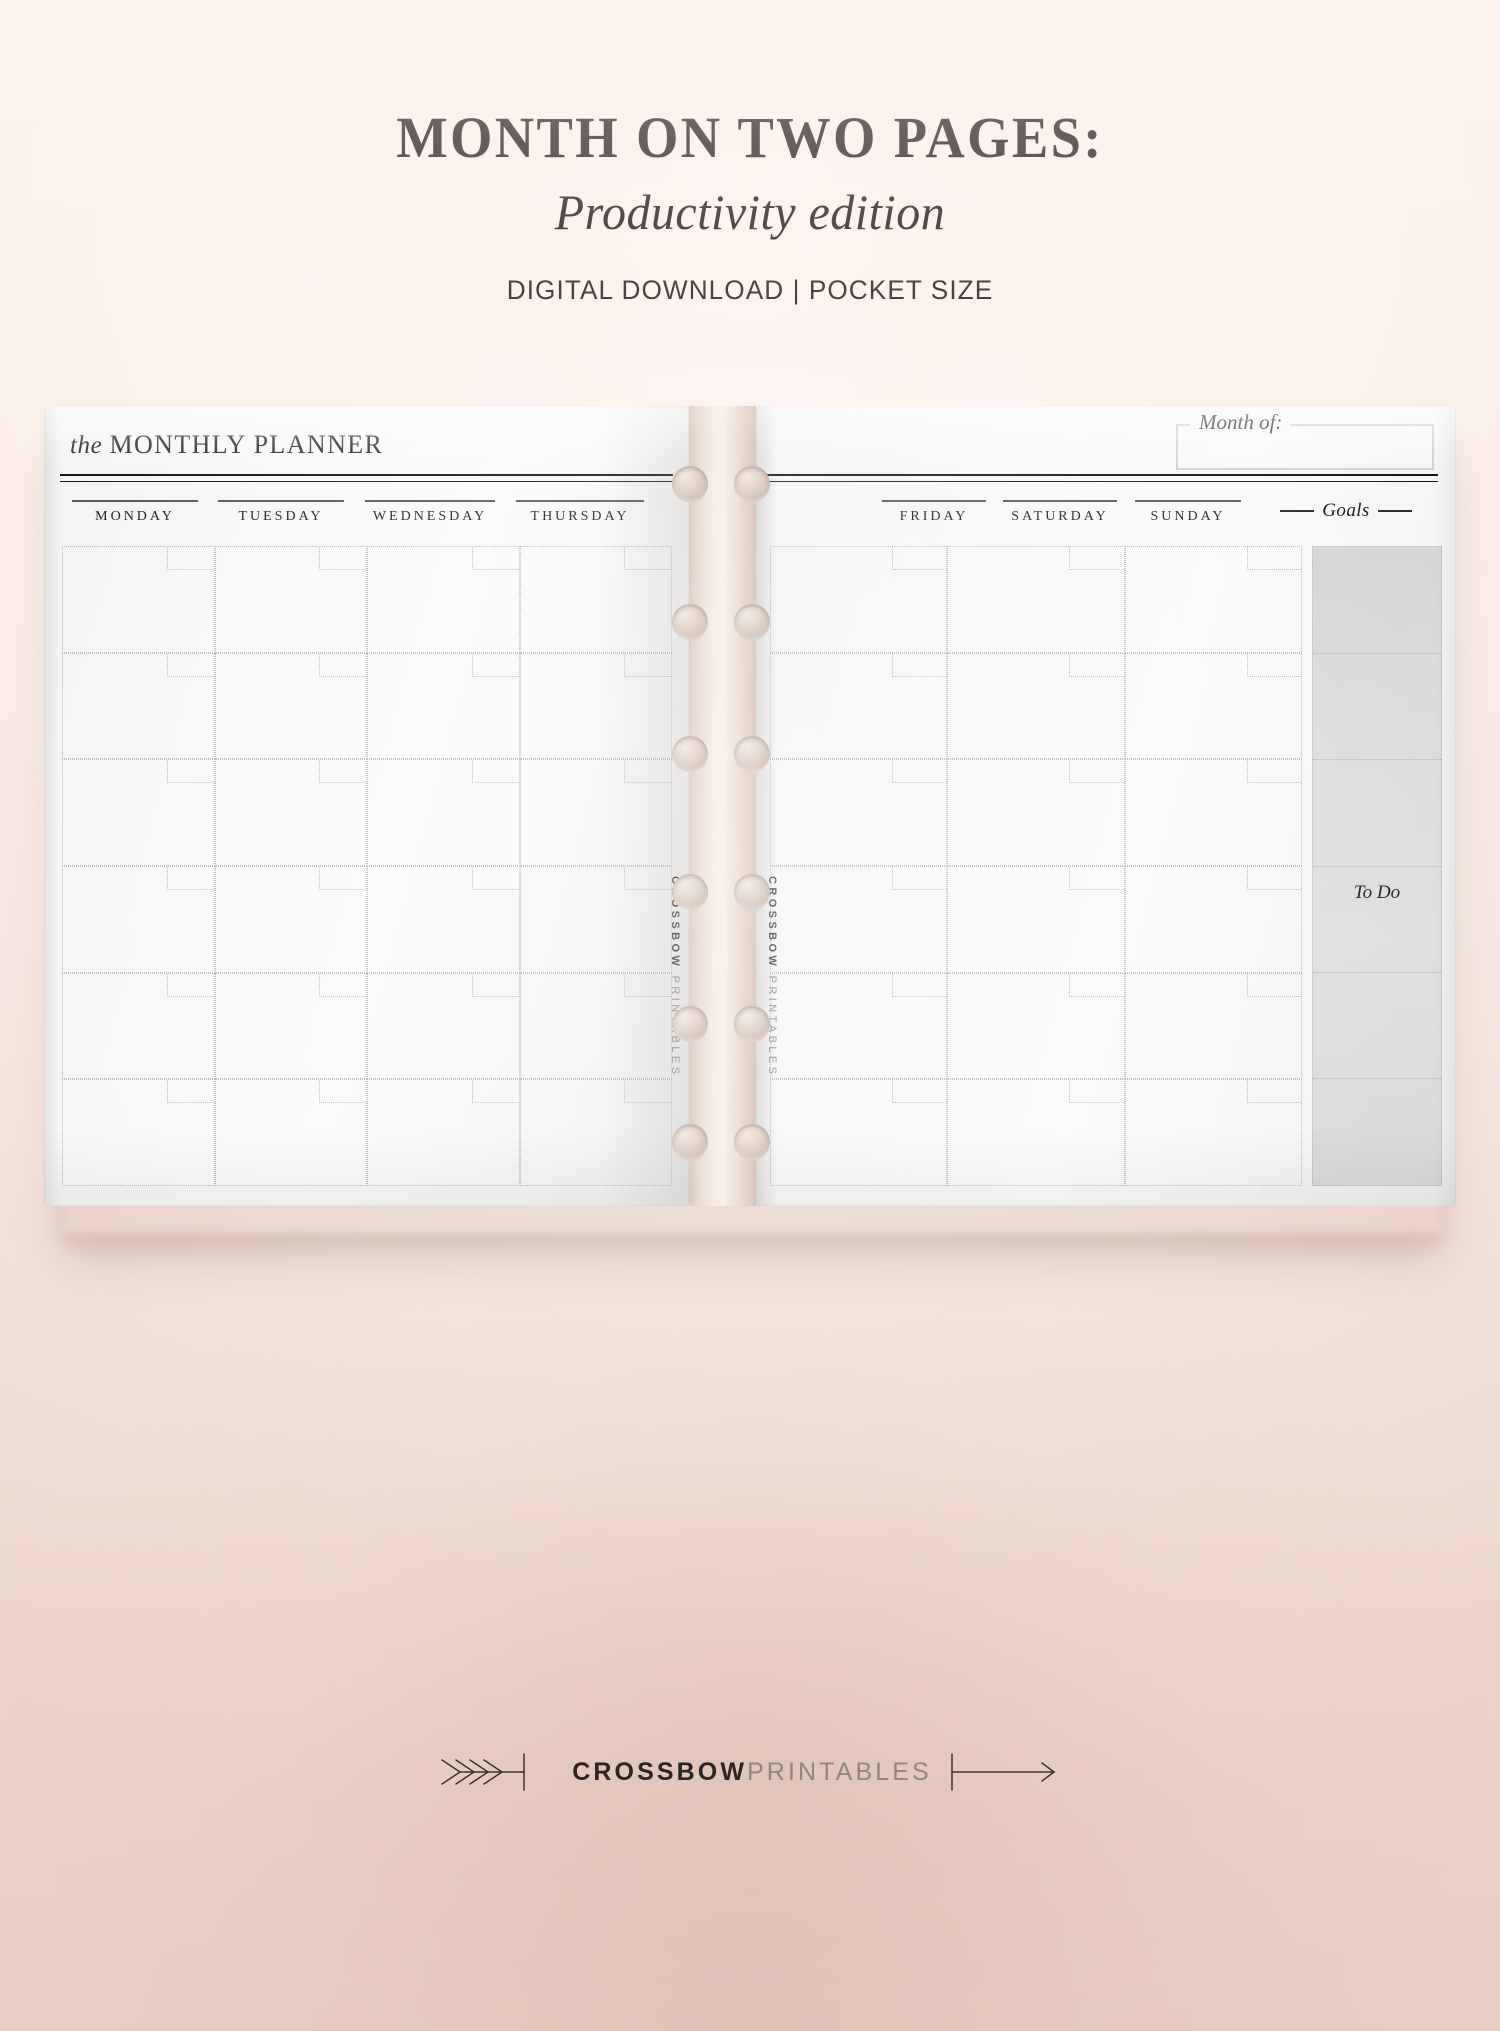  Describe the element at coordinates (1106, 444) in the screenshot. I see `right-page-header: Month of:` at that location.